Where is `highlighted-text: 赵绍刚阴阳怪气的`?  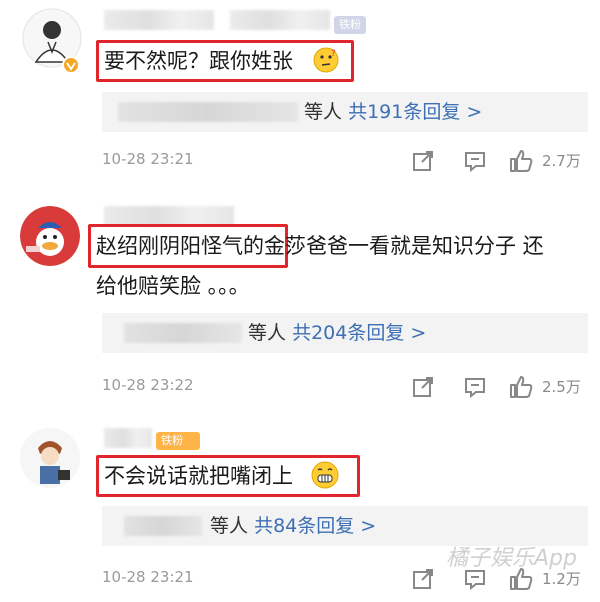
highlighted-text: 赵绍刚阴阳怪气的 is located at coordinates (180, 246).